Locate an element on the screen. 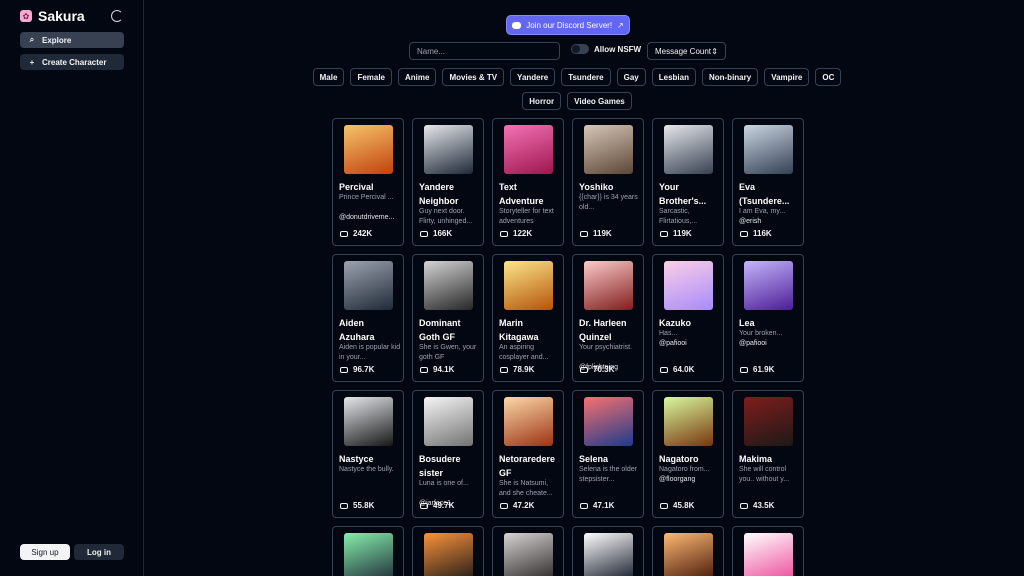 Image resolution: width=1024 pixels, height=576 pixels. plus-icon: + is located at coordinates (32, 62).